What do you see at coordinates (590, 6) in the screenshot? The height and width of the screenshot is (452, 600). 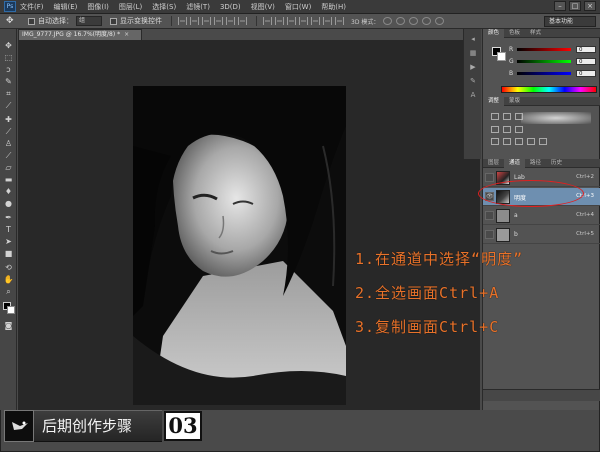 I see `close-button: ×` at bounding box center [590, 6].